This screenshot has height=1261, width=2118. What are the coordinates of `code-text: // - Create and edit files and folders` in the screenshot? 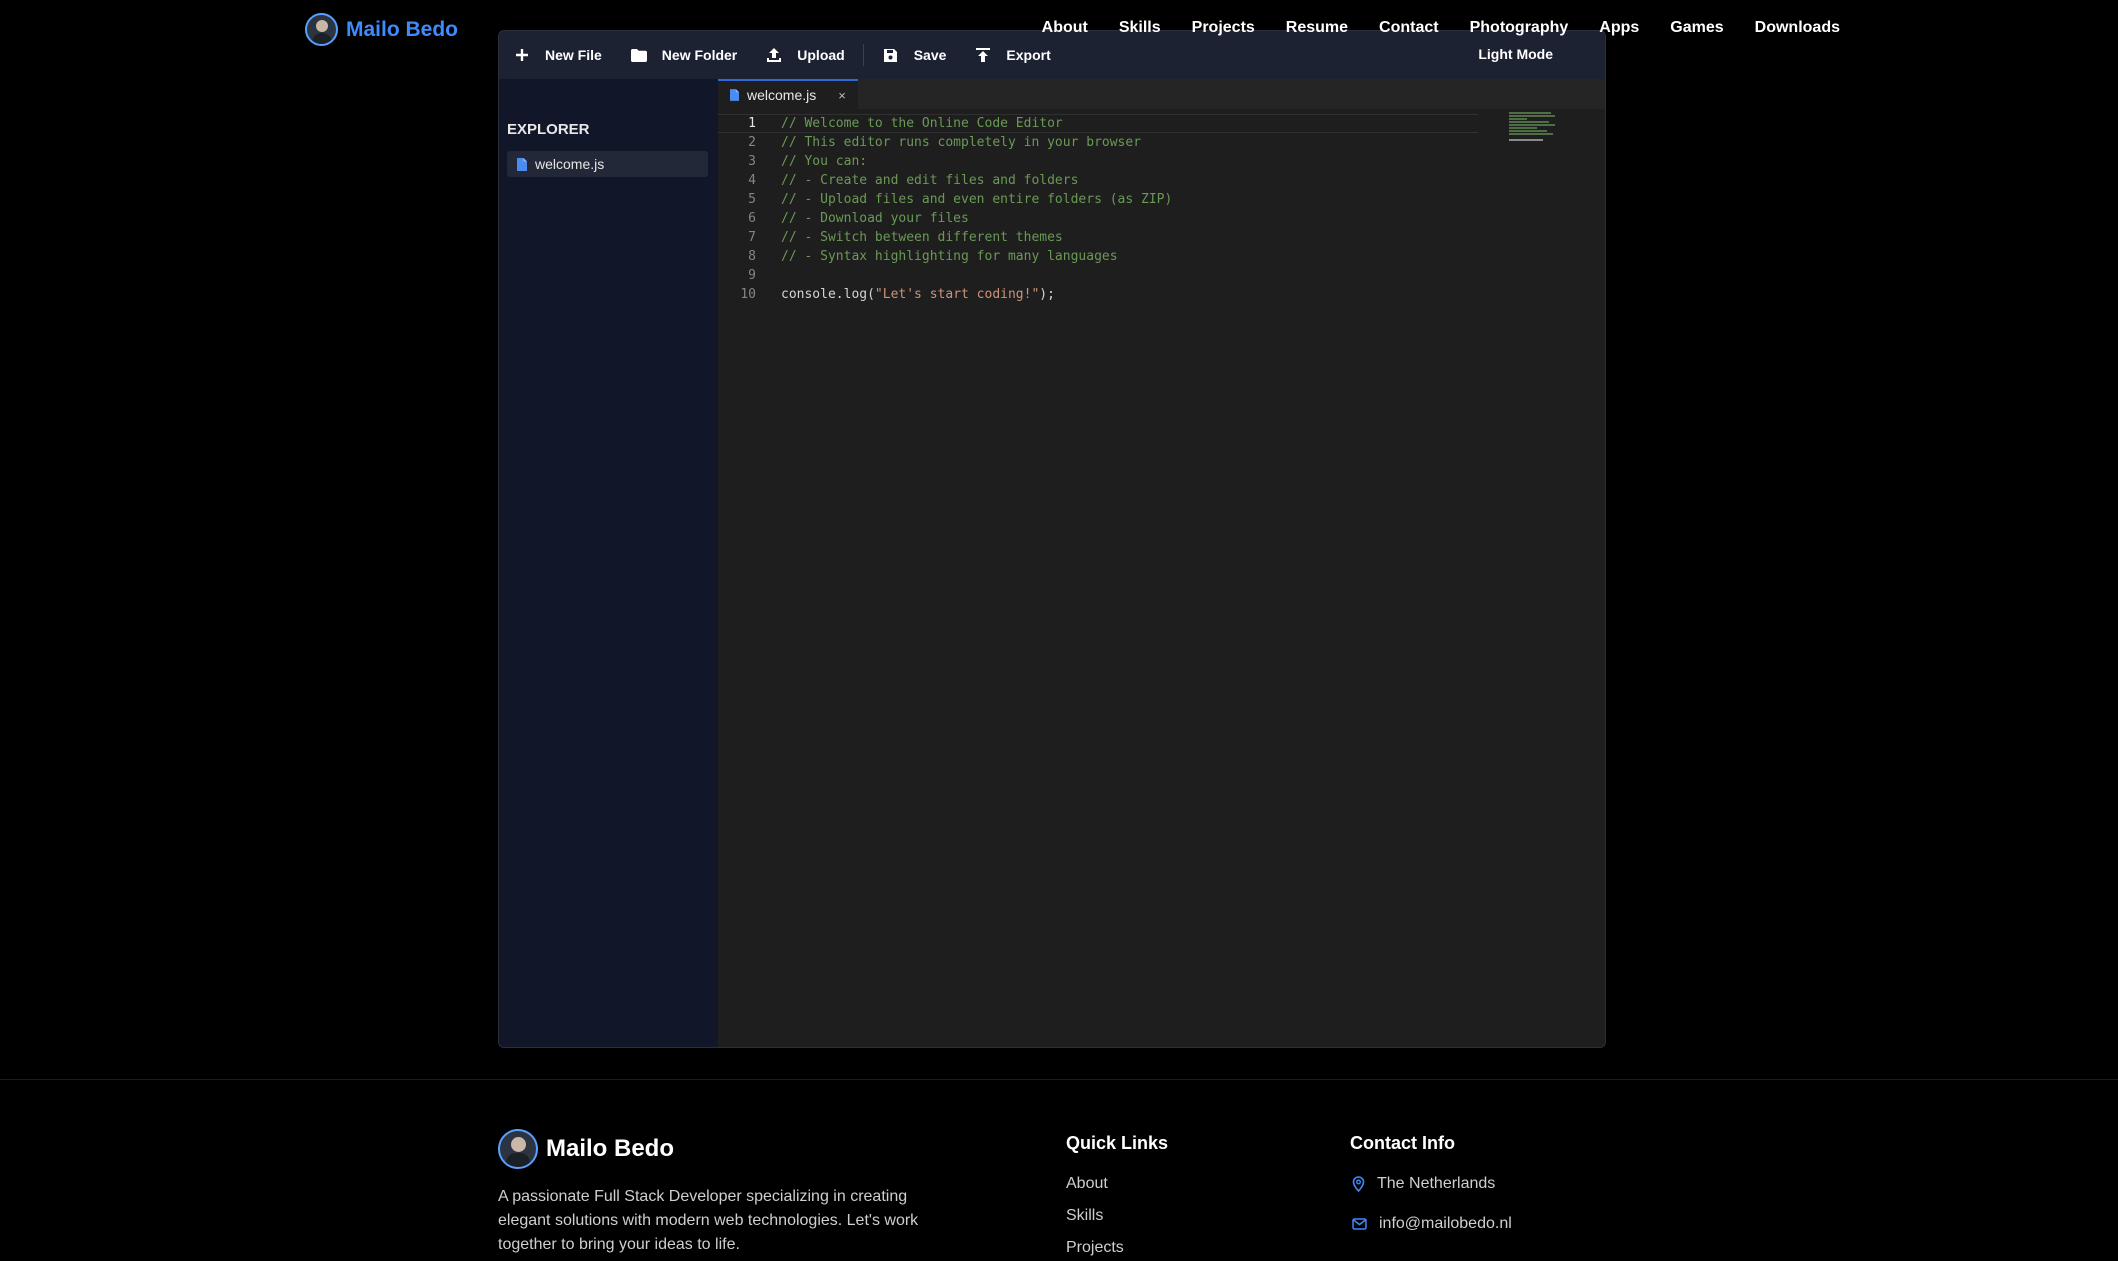 It's located at (930, 180).